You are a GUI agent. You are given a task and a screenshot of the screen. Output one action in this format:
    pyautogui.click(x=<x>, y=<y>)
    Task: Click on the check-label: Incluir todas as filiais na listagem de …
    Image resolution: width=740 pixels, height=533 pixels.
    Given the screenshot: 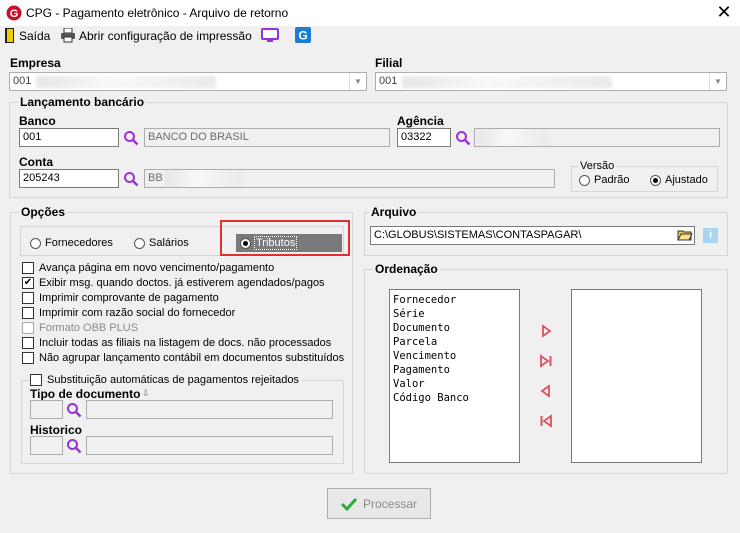 What is the action you would take?
    pyautogui.click(x=185, y=343)
    